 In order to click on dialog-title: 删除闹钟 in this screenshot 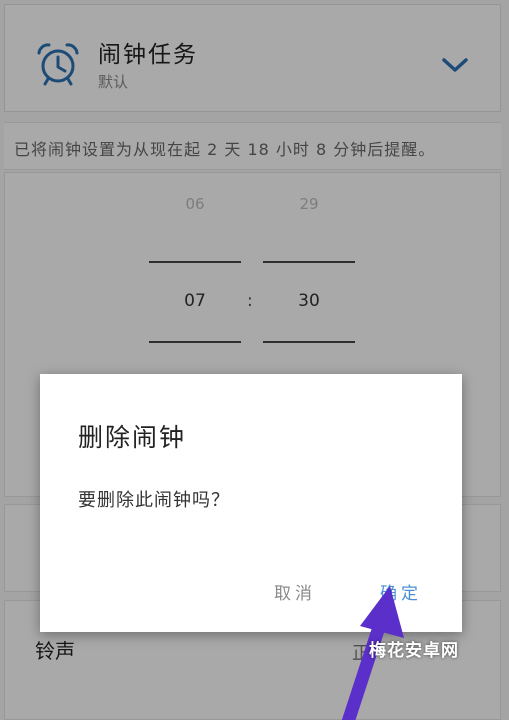, I will do `click(132, 437)`.